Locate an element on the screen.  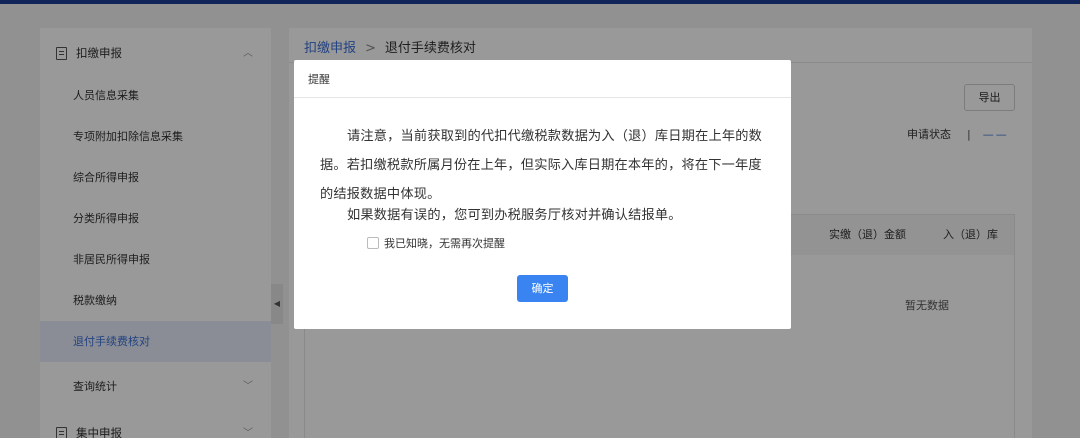
dont-remind-checkbox is located at coordinates (373, 243).